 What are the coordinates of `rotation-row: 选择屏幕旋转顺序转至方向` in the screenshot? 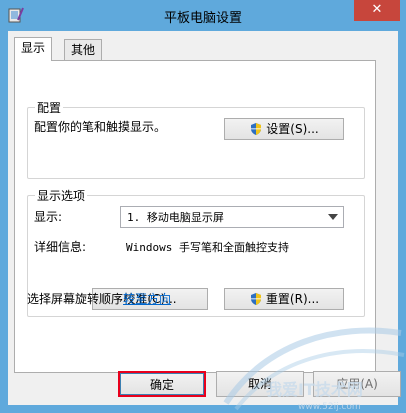 It's located at (99, 298).